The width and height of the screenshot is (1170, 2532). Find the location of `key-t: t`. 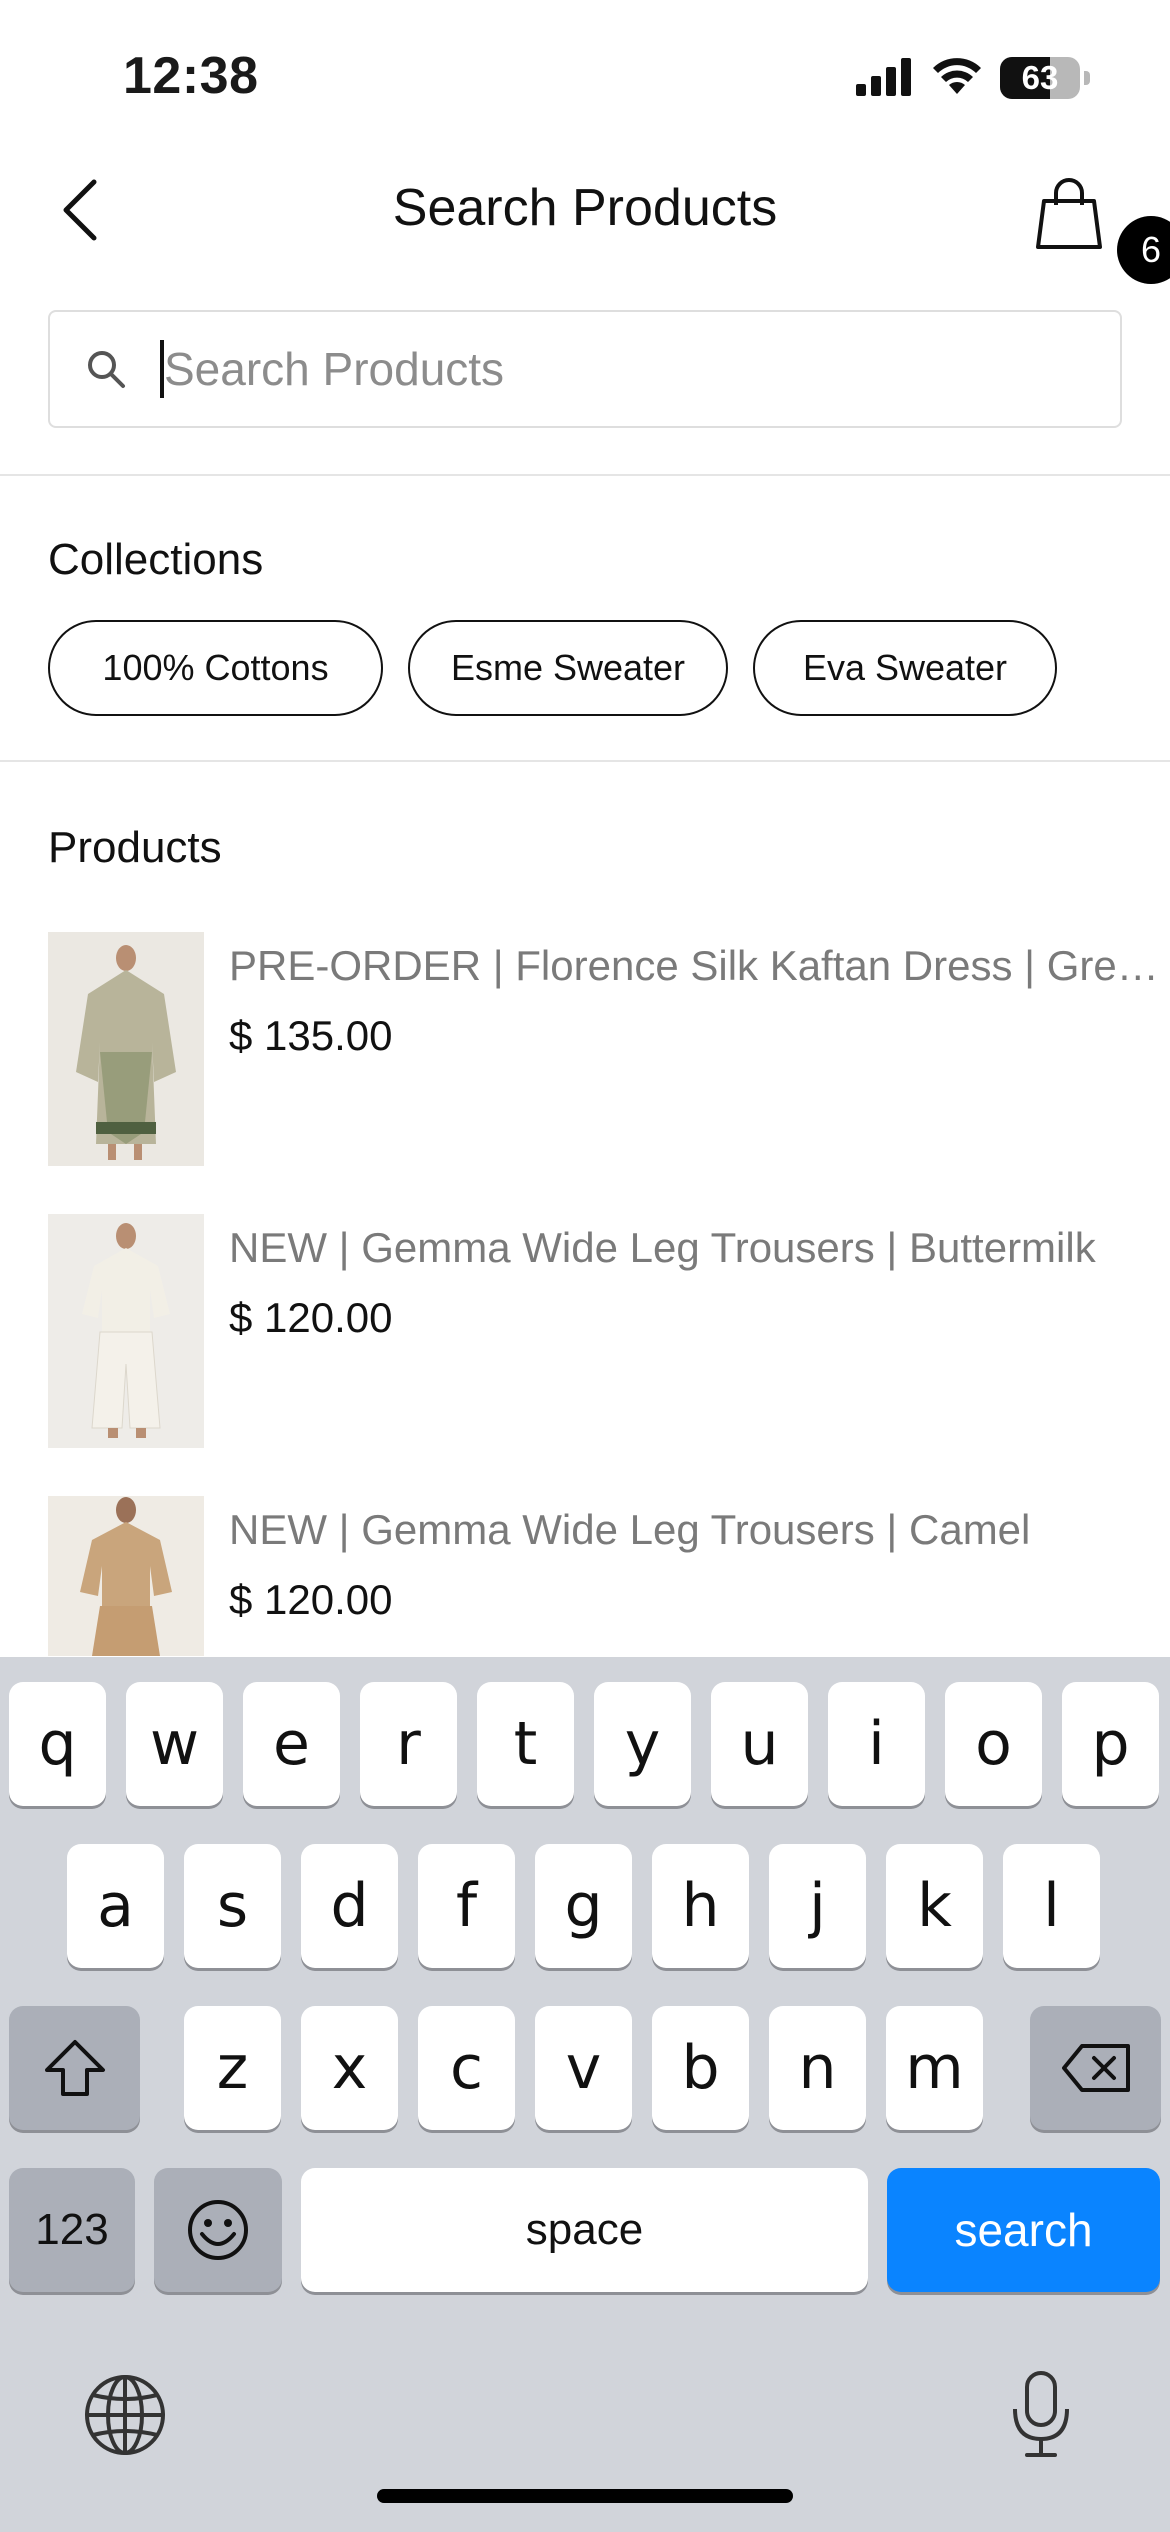

key-t: t is located at coordinates (525, 1744).